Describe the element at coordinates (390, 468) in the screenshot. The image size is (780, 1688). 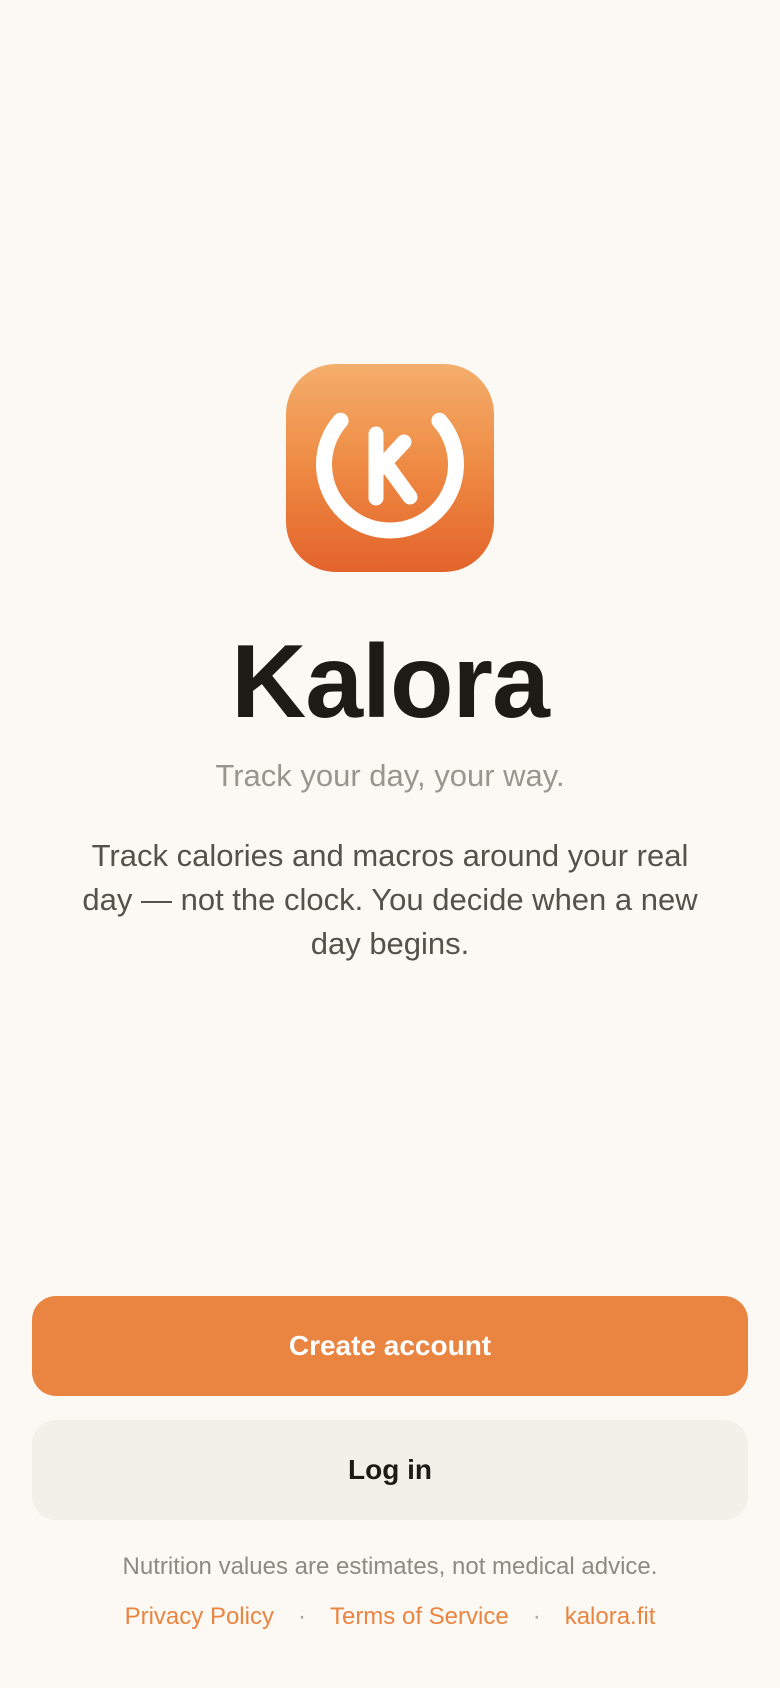
I see `kalora-logo-icon` at that location.